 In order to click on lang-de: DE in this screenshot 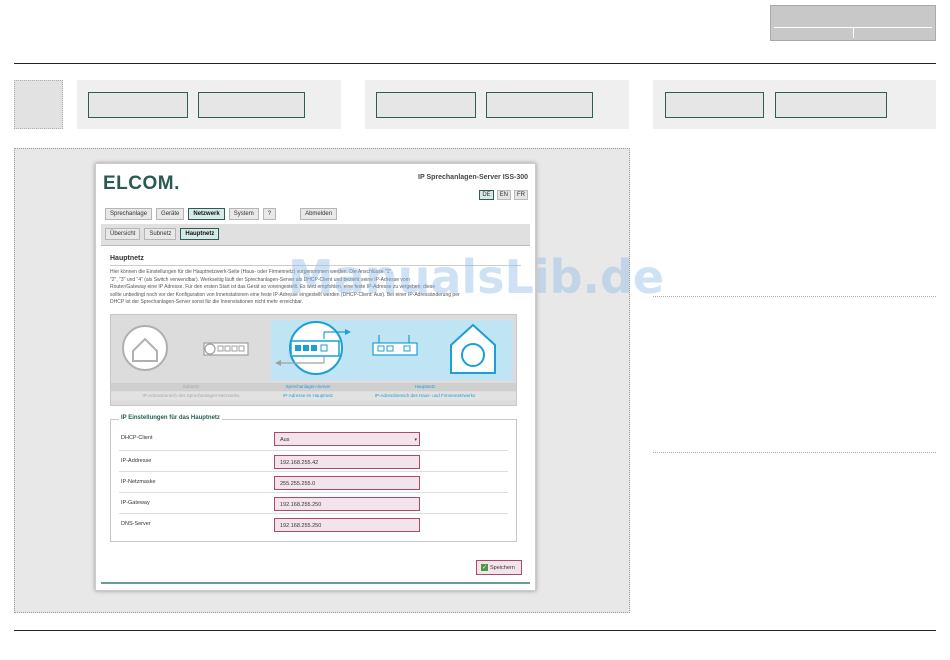, I will do `click(486, 195)`.